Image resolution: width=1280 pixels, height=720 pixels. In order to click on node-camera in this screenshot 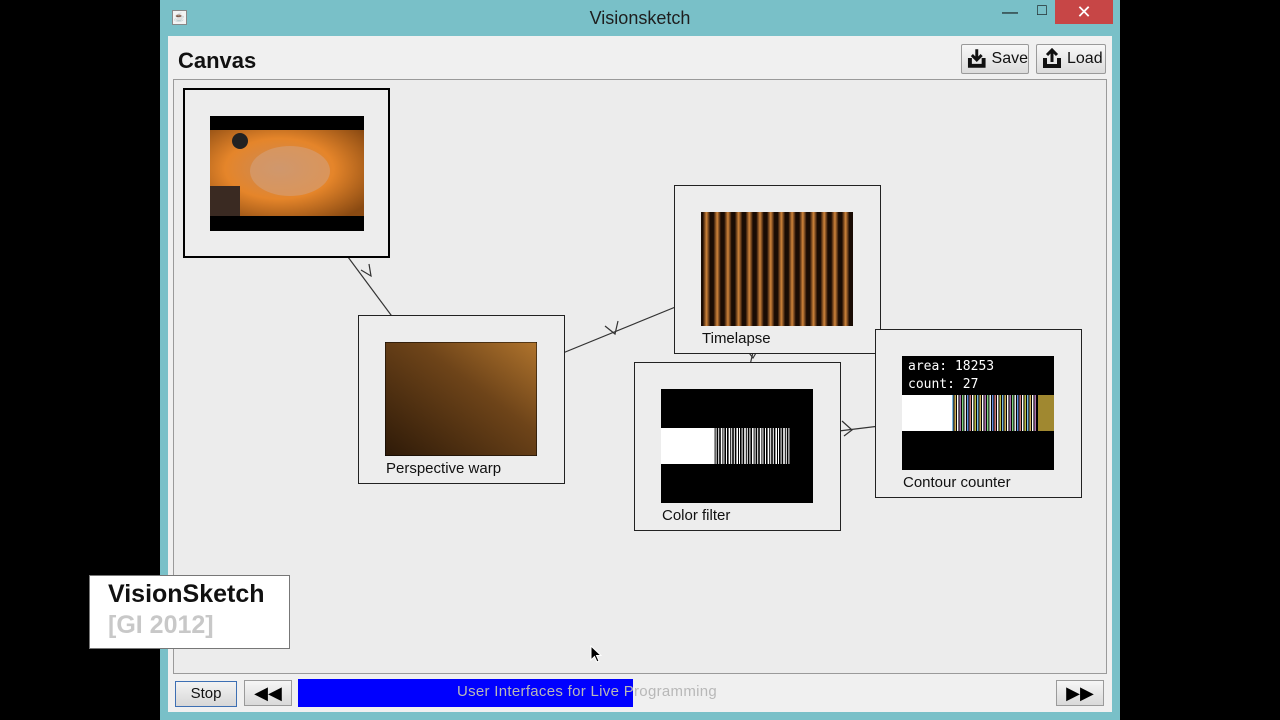, I will do `click(286, 173)`.